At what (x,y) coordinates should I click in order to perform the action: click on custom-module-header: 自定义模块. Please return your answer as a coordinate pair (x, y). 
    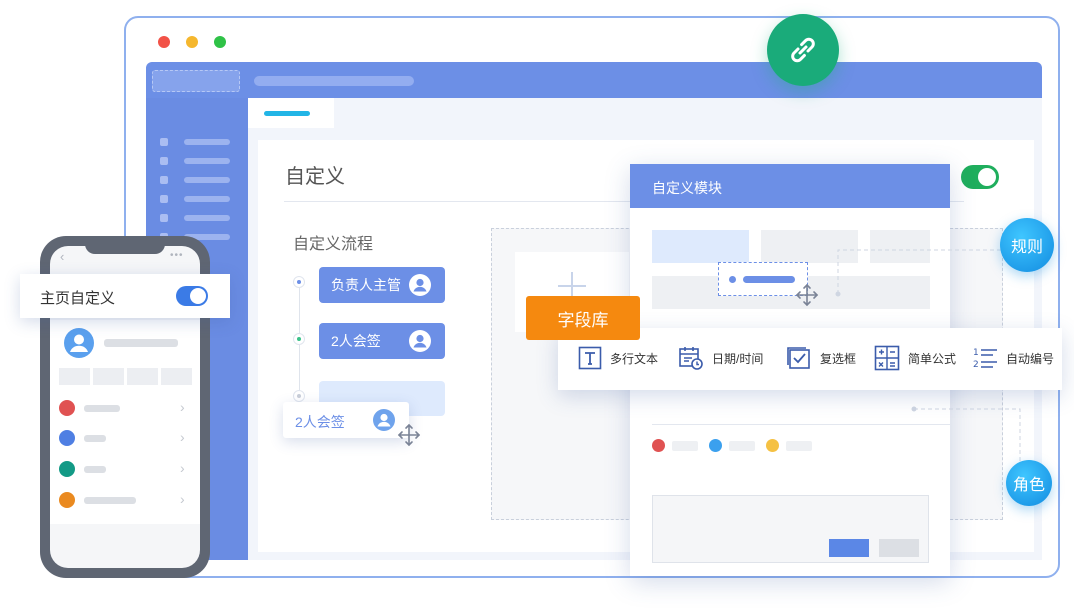
    Looking at the image, I should click on (790, 186).